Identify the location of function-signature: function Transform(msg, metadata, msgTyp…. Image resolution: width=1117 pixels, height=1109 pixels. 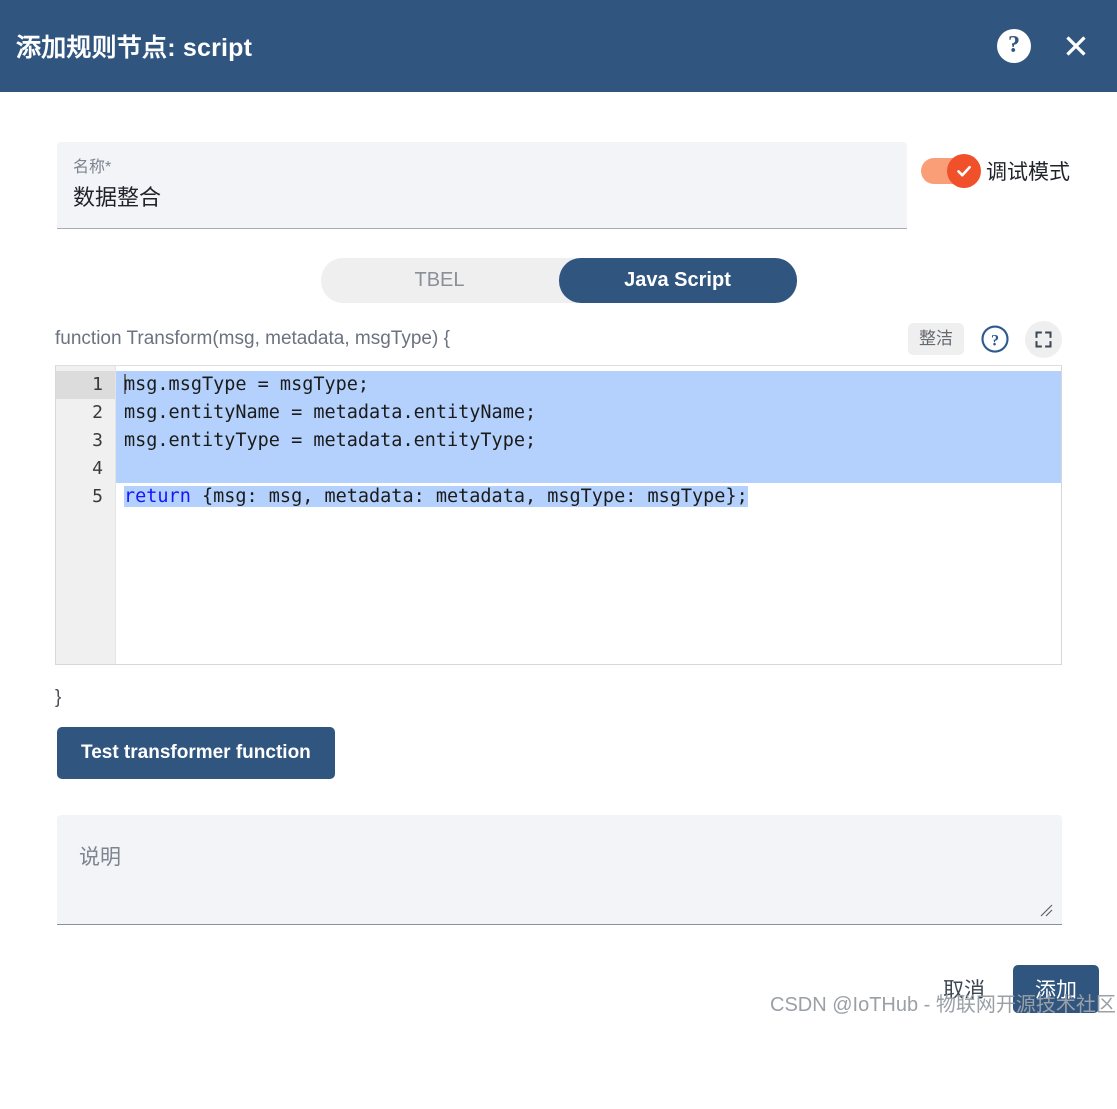
(252, 338).